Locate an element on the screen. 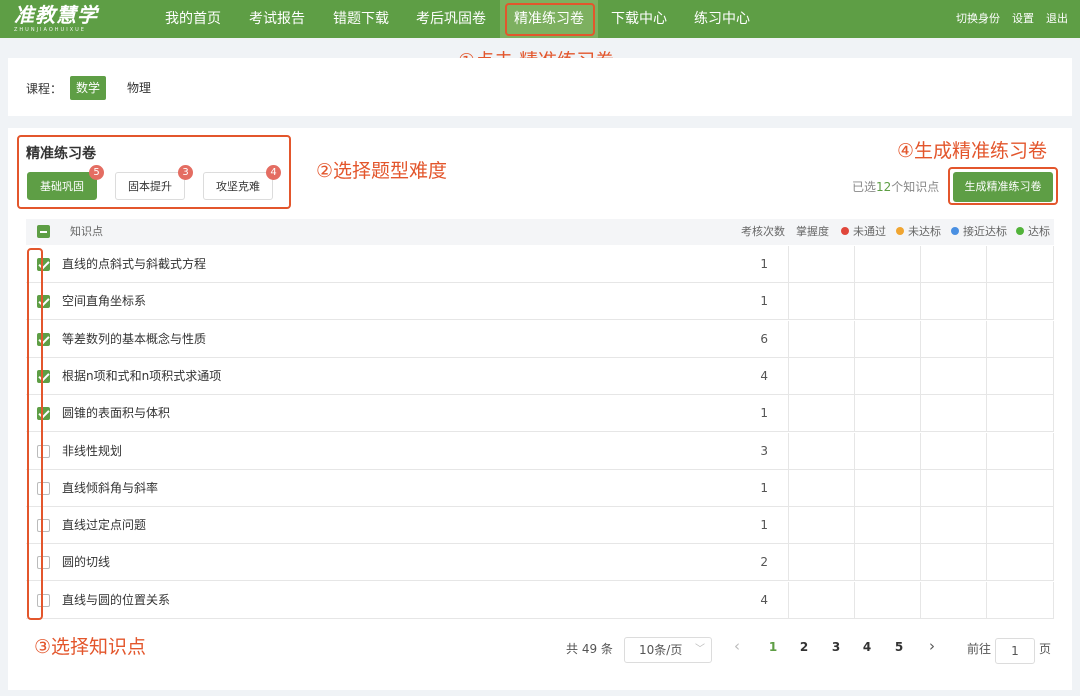 The image size is (1080, 696). header-knowledge: 知识点 is located at coordinates (86, 231).